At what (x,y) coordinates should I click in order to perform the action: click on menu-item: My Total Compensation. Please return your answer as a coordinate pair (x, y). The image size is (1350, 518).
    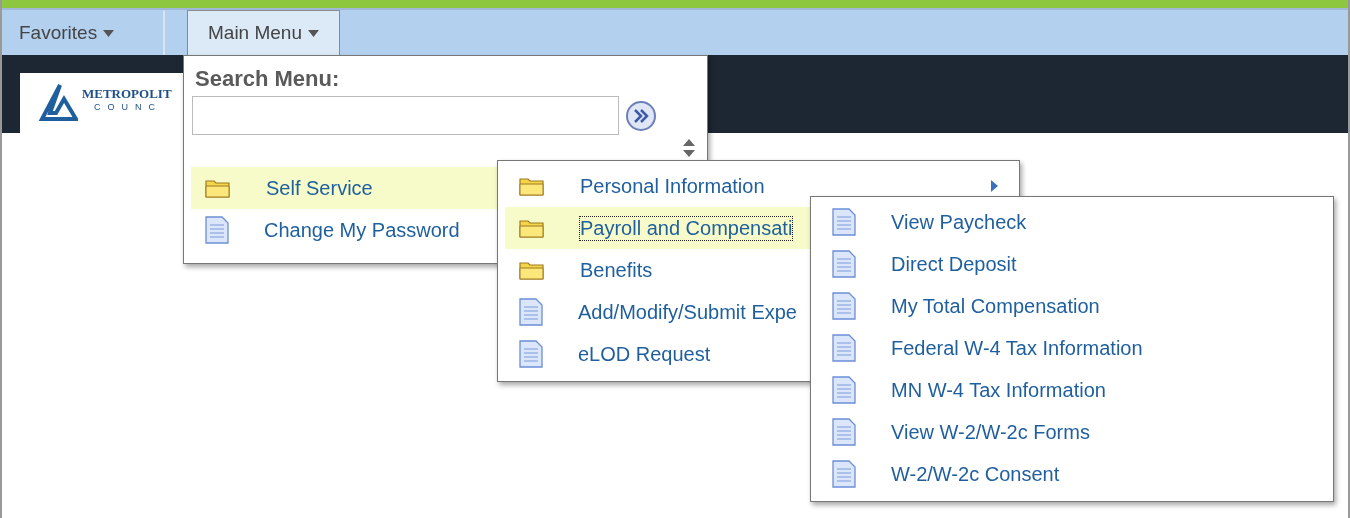
    Looking at the image, I should click on (1072, 306).